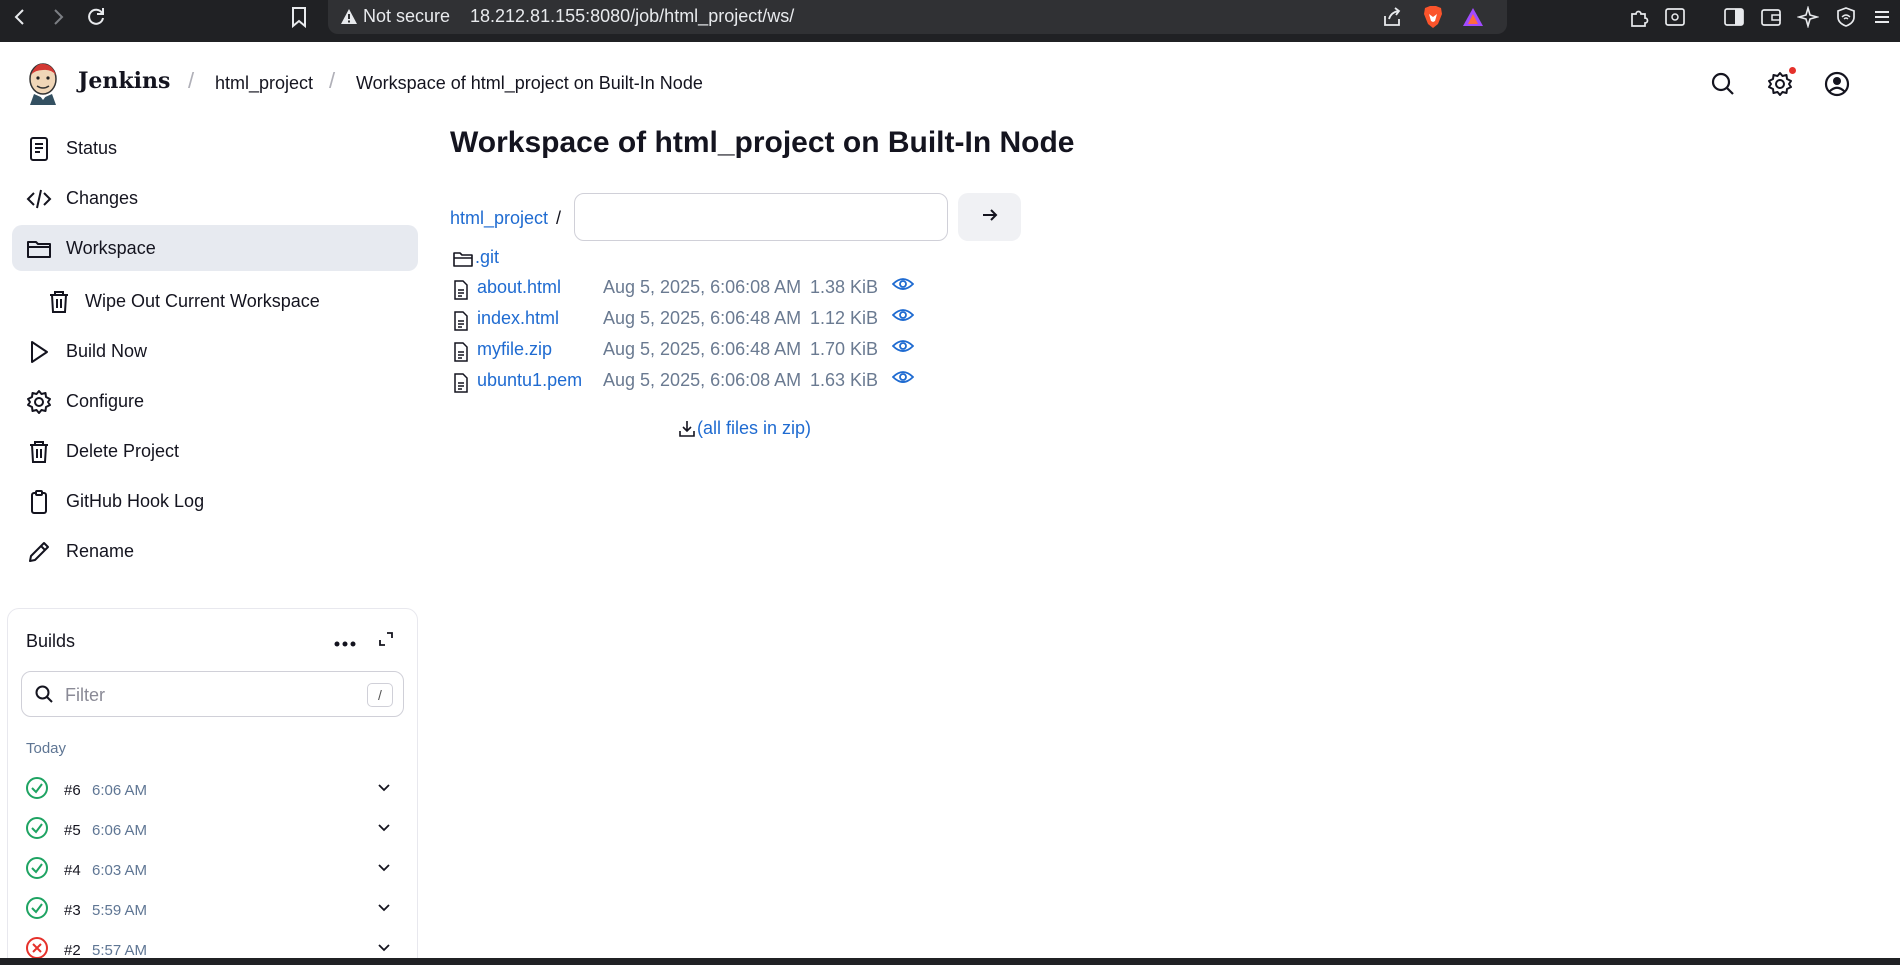  I want to click on sidebar-item-label: Build Now, so click(107, 351).